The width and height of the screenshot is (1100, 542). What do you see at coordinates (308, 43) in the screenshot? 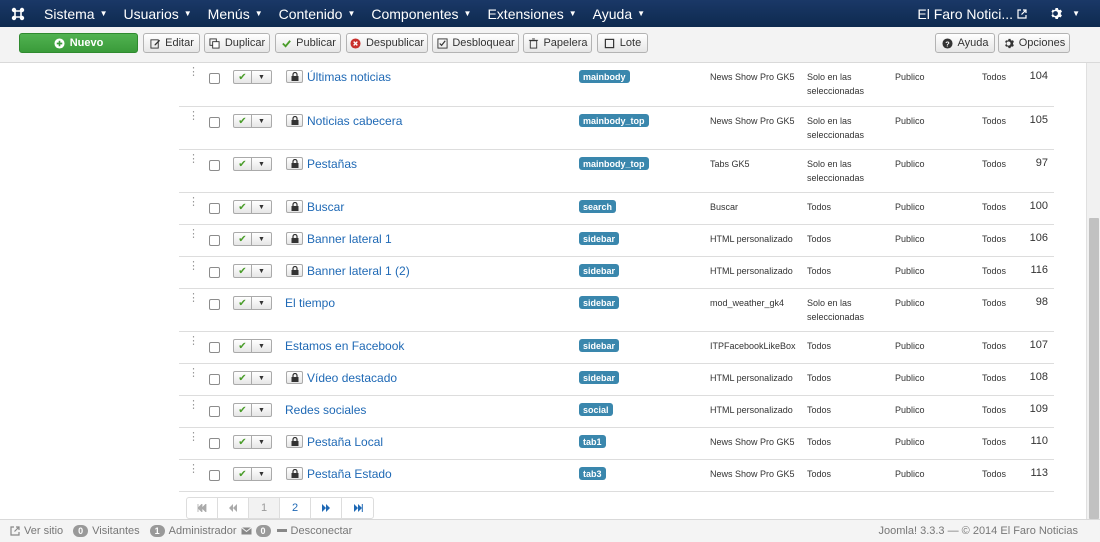
I see `publish-button: Publicar` at bounding box center [308, 43].